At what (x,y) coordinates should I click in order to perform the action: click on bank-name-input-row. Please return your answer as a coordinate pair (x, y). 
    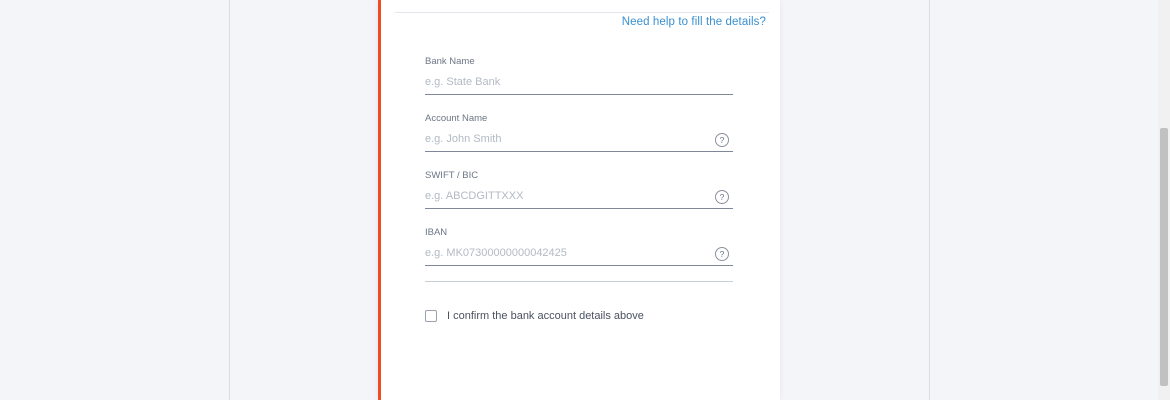
    Looking at the image, I should click on (579, 83).